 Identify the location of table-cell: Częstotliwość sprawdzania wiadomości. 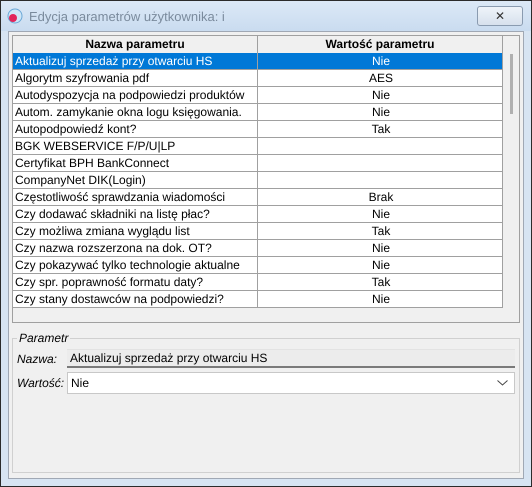
(135, 197).